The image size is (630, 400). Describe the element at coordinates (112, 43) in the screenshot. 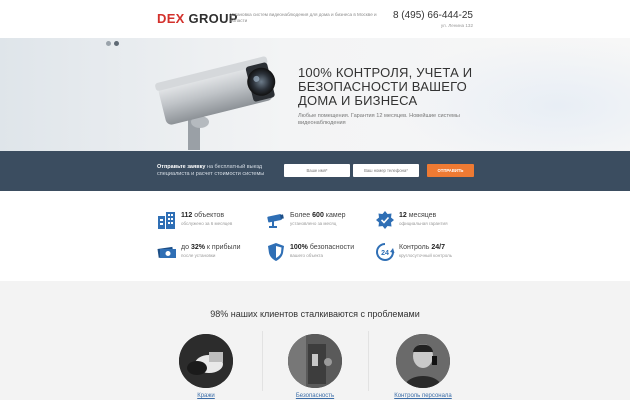

I see `slider-dots` at that location.